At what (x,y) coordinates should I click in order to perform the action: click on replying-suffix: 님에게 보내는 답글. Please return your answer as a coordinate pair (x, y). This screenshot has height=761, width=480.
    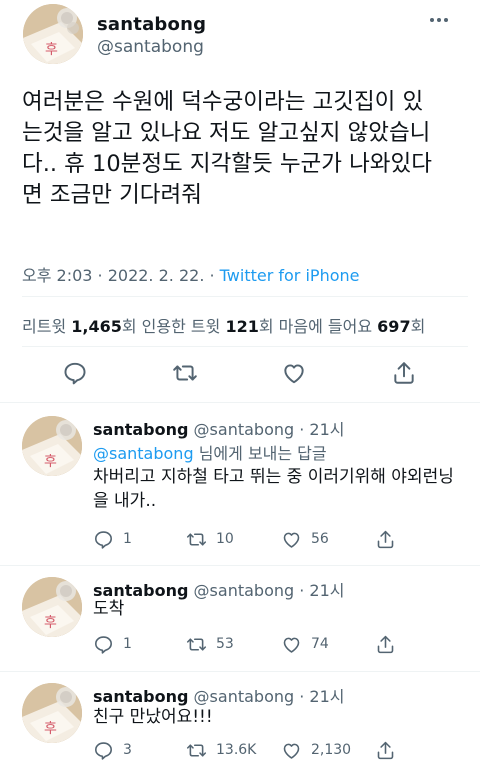
    Looking at the image, I should click on (260, 453).